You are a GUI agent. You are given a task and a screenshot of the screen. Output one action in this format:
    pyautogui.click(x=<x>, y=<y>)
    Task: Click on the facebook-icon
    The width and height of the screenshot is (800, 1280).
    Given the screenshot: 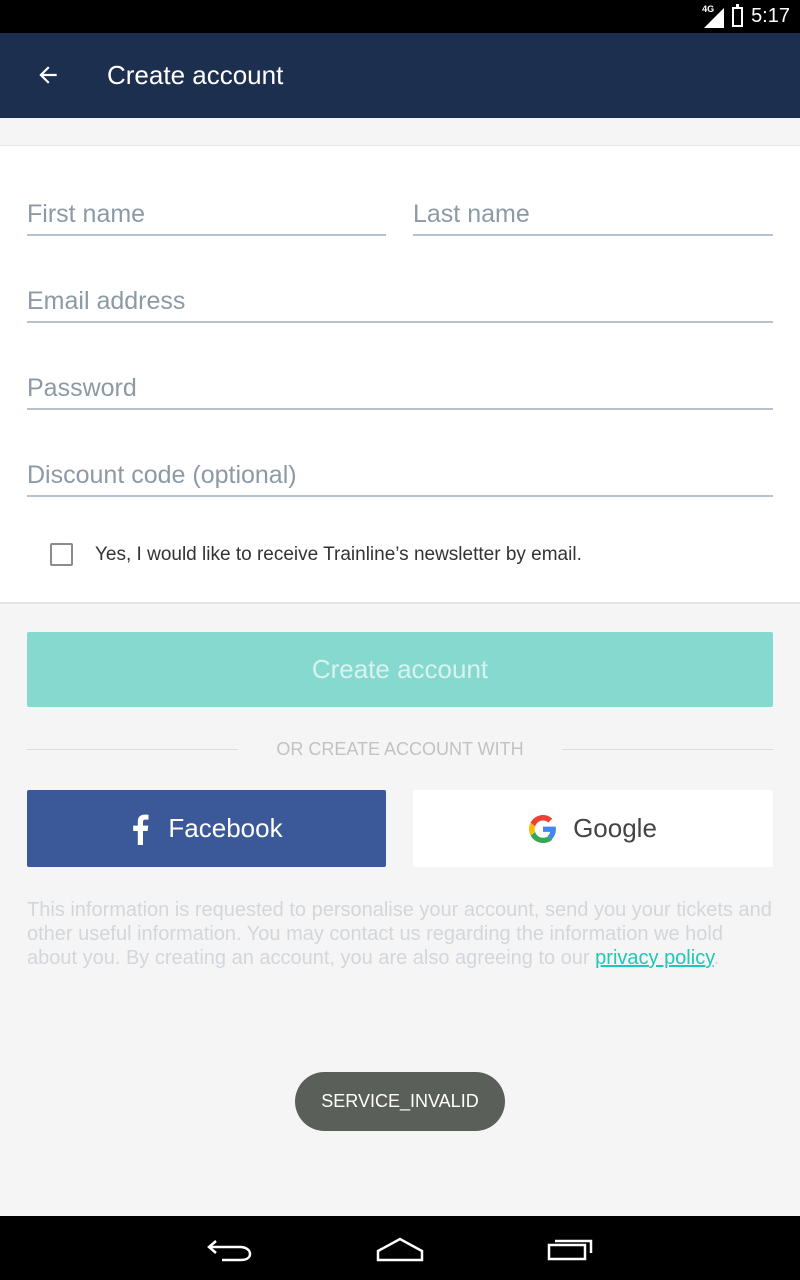 What is the action you would take?
    pyautogui.click(x=141, y=829)
    